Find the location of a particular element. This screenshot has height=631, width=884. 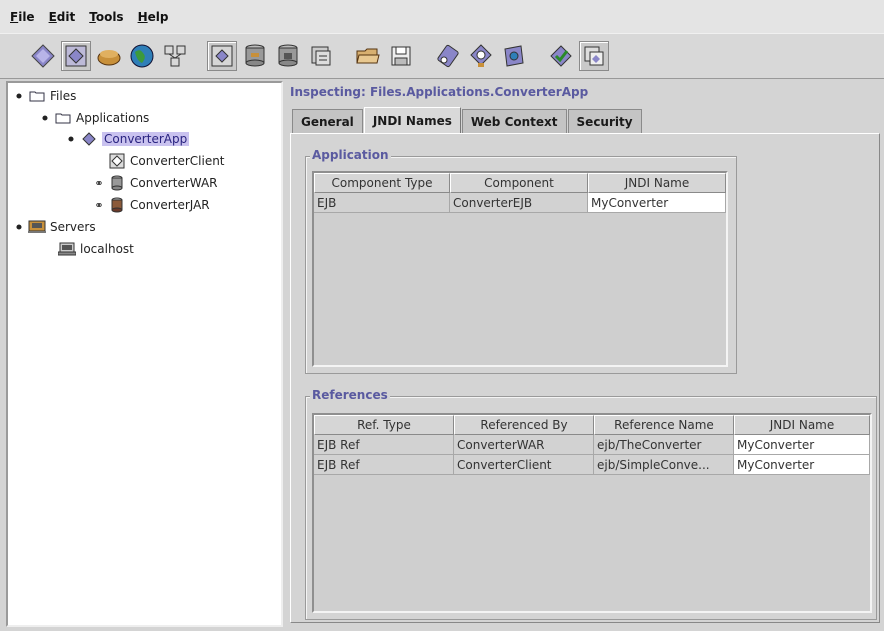

tree-node-converter-app: ⚫ ConverterApp is located at coordinates (127, 139).